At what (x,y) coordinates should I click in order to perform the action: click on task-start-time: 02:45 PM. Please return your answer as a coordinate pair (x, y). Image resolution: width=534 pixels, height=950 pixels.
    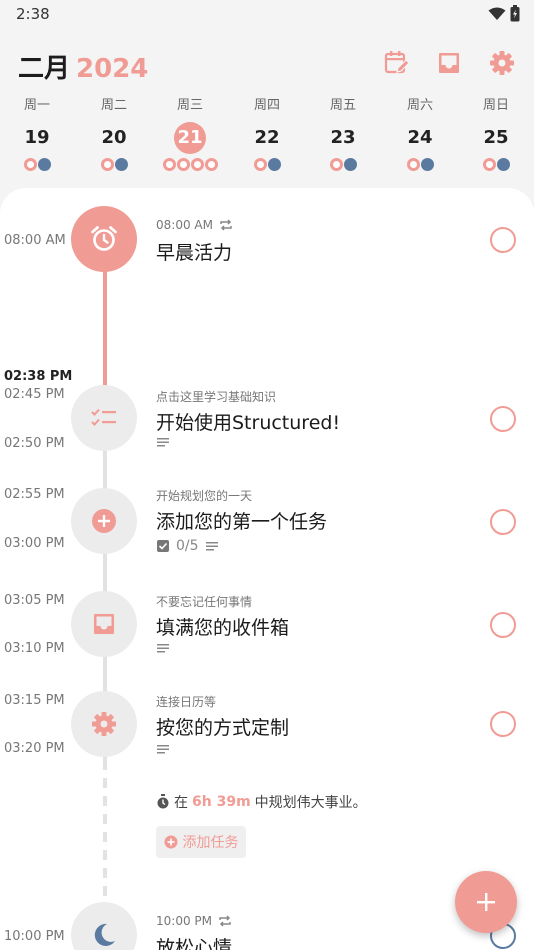
    Looking at the image, I should click on (34, 394).